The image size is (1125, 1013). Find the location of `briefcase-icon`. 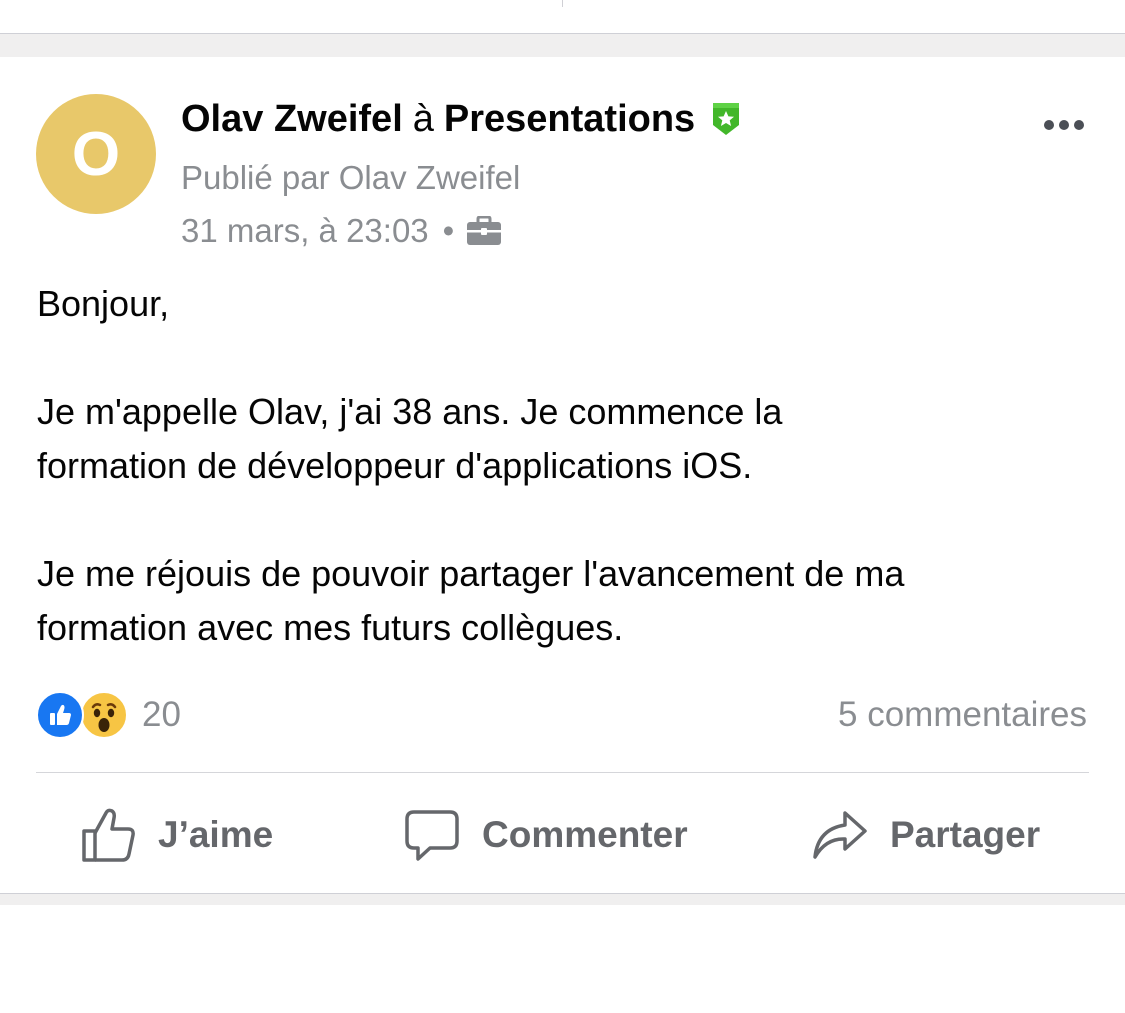

briefcase-icon is located at coordinates (484, 230).